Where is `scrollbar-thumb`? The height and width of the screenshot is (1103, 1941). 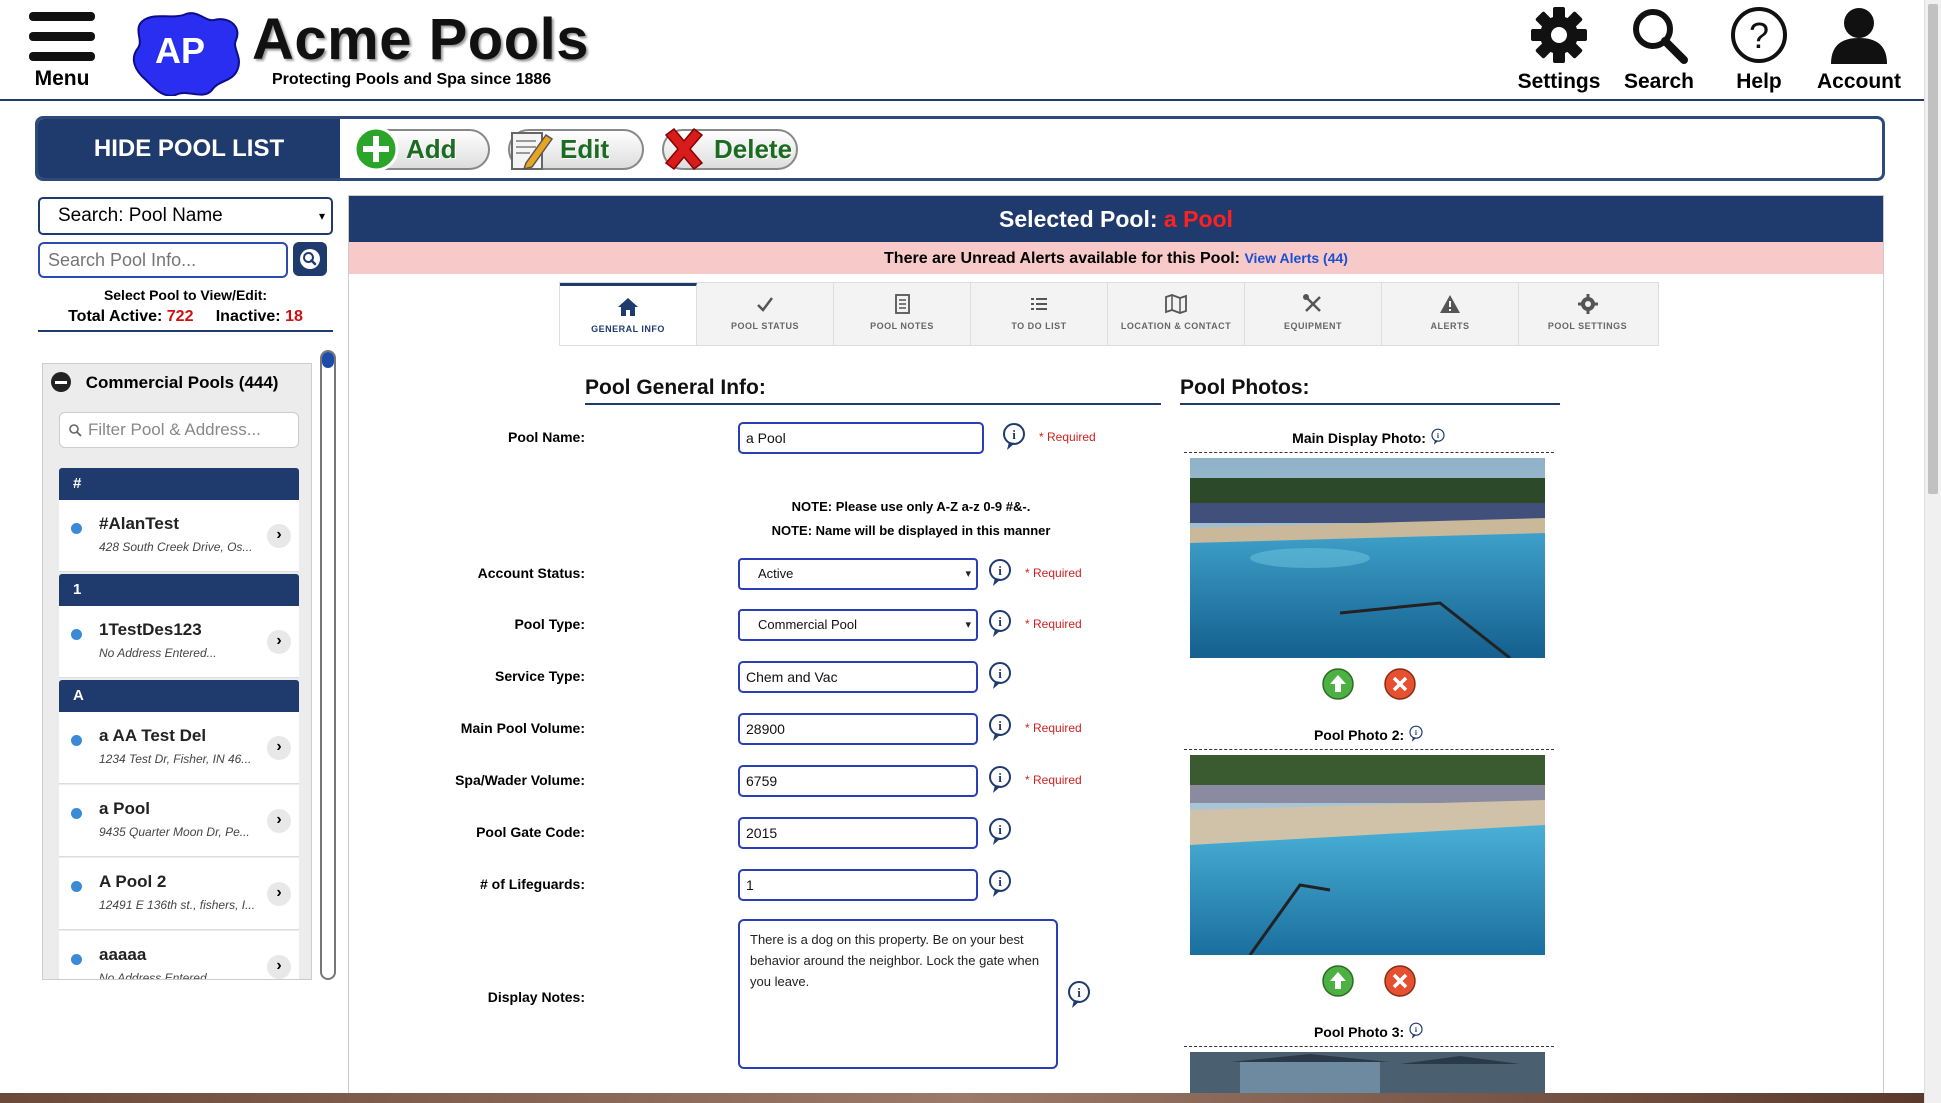
scrollbar-thumb is located at coordinates (328, 360).